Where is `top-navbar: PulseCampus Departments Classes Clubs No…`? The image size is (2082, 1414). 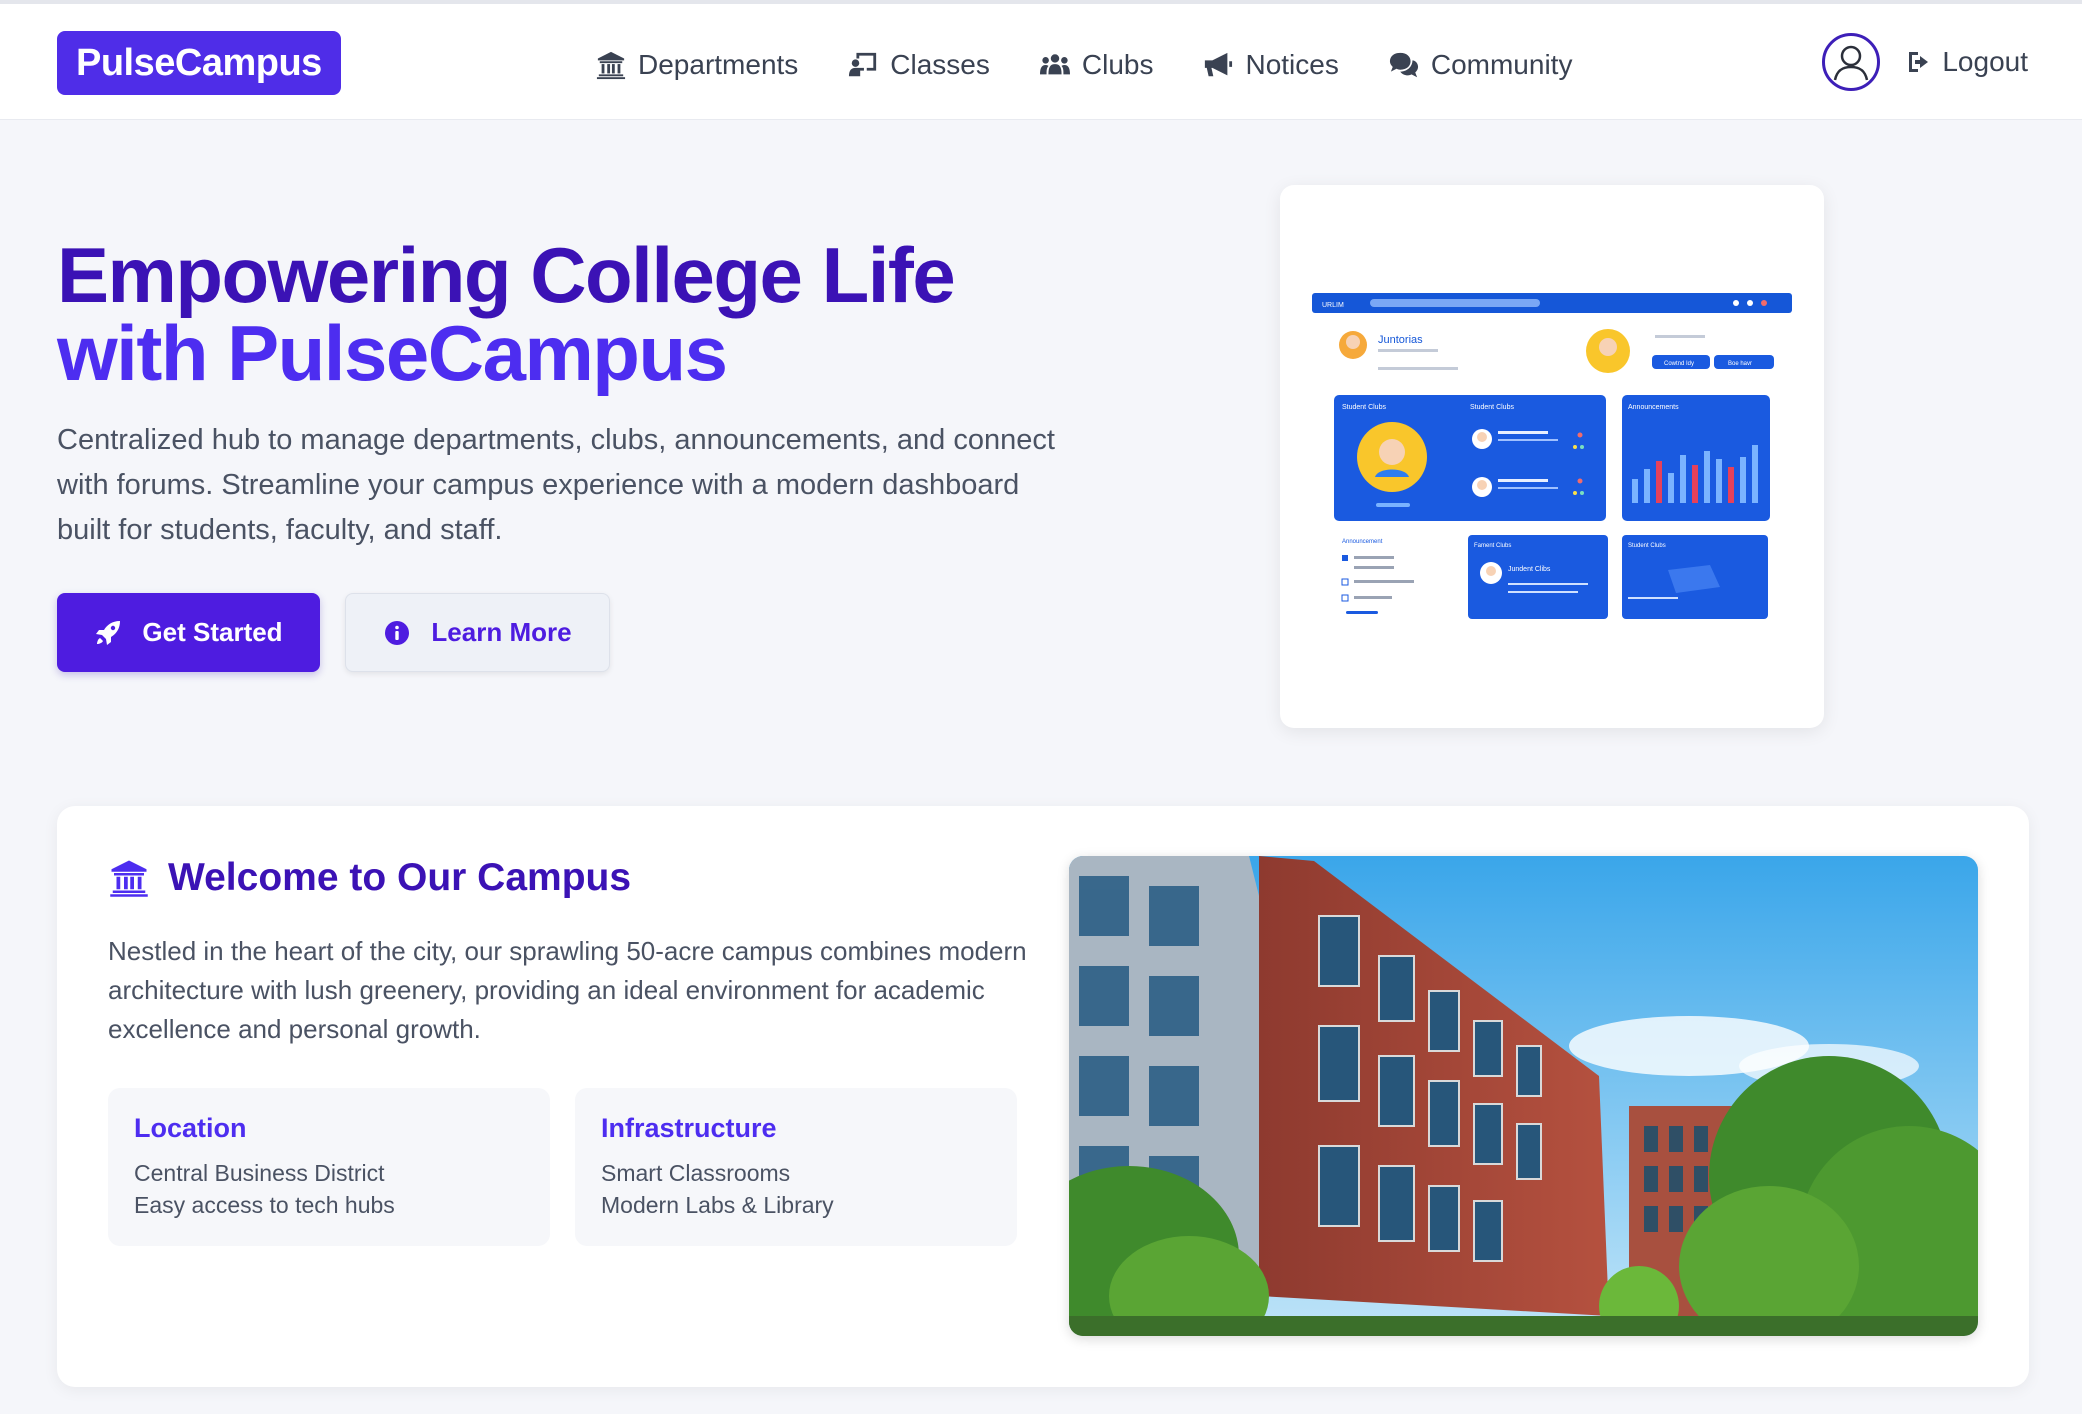 top-navbar: PulseCampus Departments Classes Clubs No… is located at coordinates (1041, 62).